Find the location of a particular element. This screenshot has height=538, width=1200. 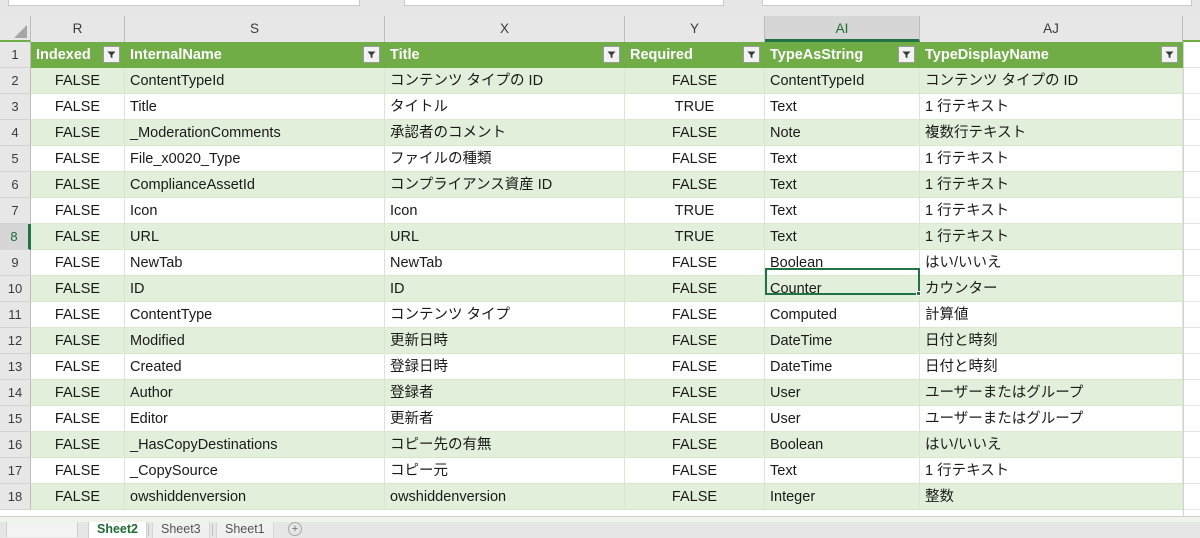

table-cell: ユーザーまたはグループ is located at coordinates (1051, 419).